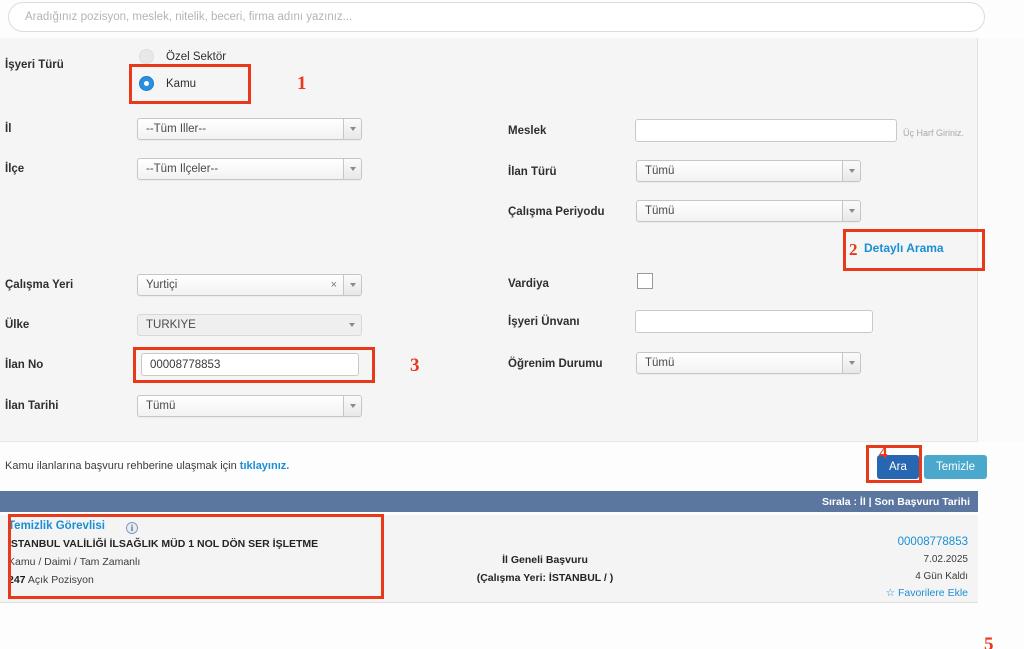 Image resolution: width=1024 pixels, height=649 pixels. I want to click on clear-button: Temizle, so click(955, 467).